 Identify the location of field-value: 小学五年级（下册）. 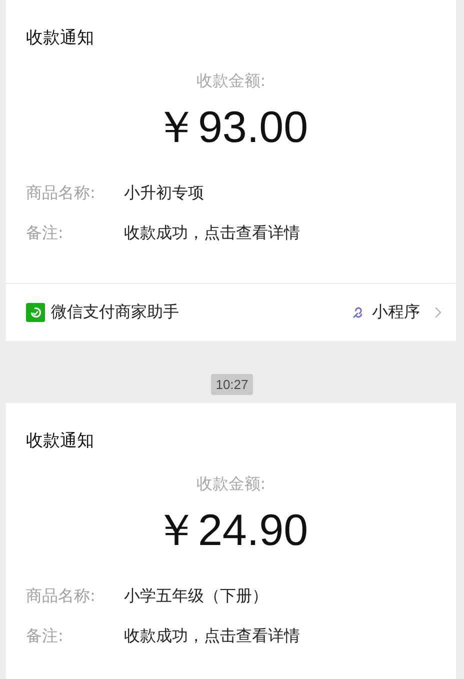
(196, 596).